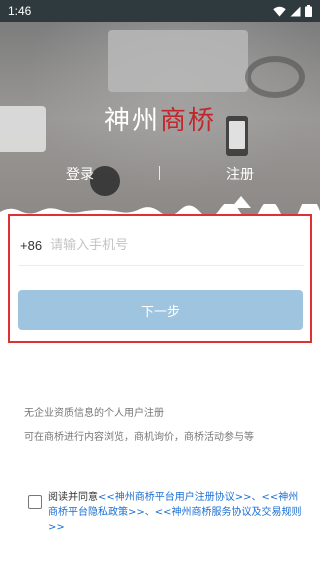 The image size is (320, 568). Describe the element at coordinates (279, 11) in the screenshot. I see `wifi-icon` at that location.